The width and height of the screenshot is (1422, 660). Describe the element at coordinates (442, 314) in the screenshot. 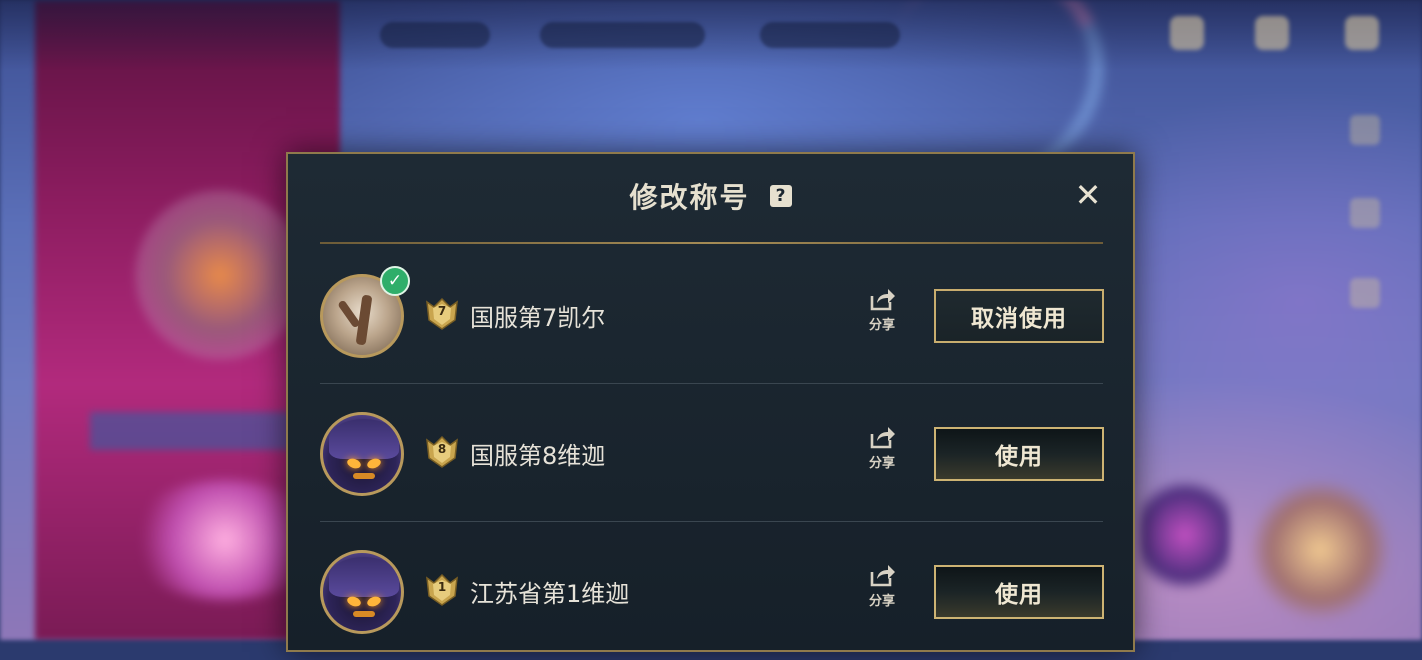

I see `rank-badge-icon: 7` at that location.